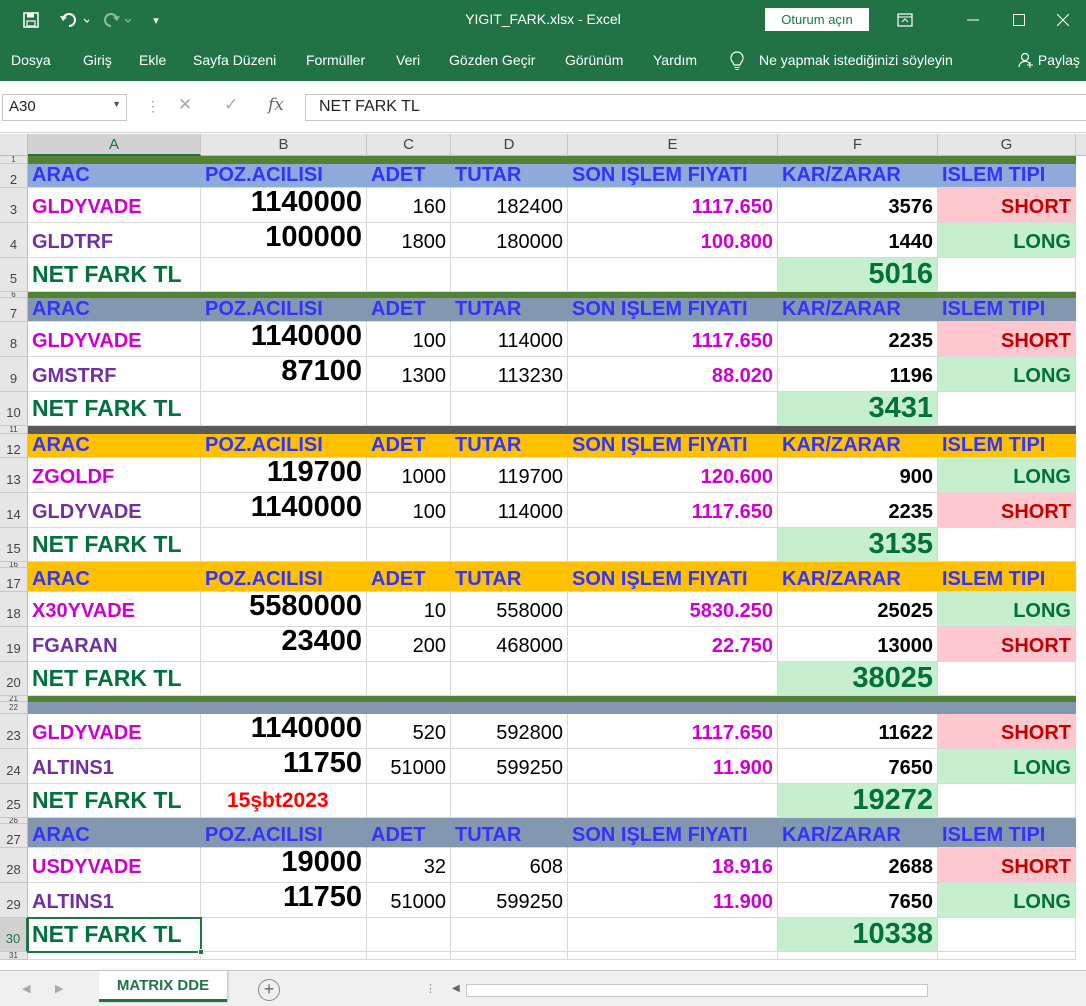  I want to click on amount-cell: 608, so click(509, 865).